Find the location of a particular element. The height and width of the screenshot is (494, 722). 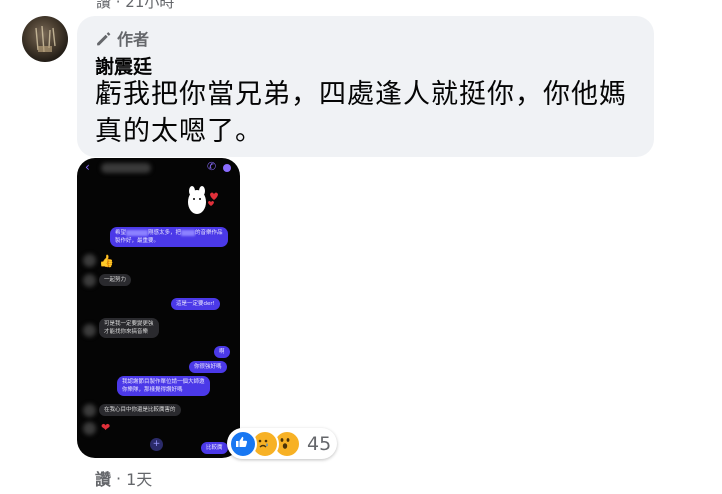

phone-icon: ✆ is located at coordinates (212, 166).